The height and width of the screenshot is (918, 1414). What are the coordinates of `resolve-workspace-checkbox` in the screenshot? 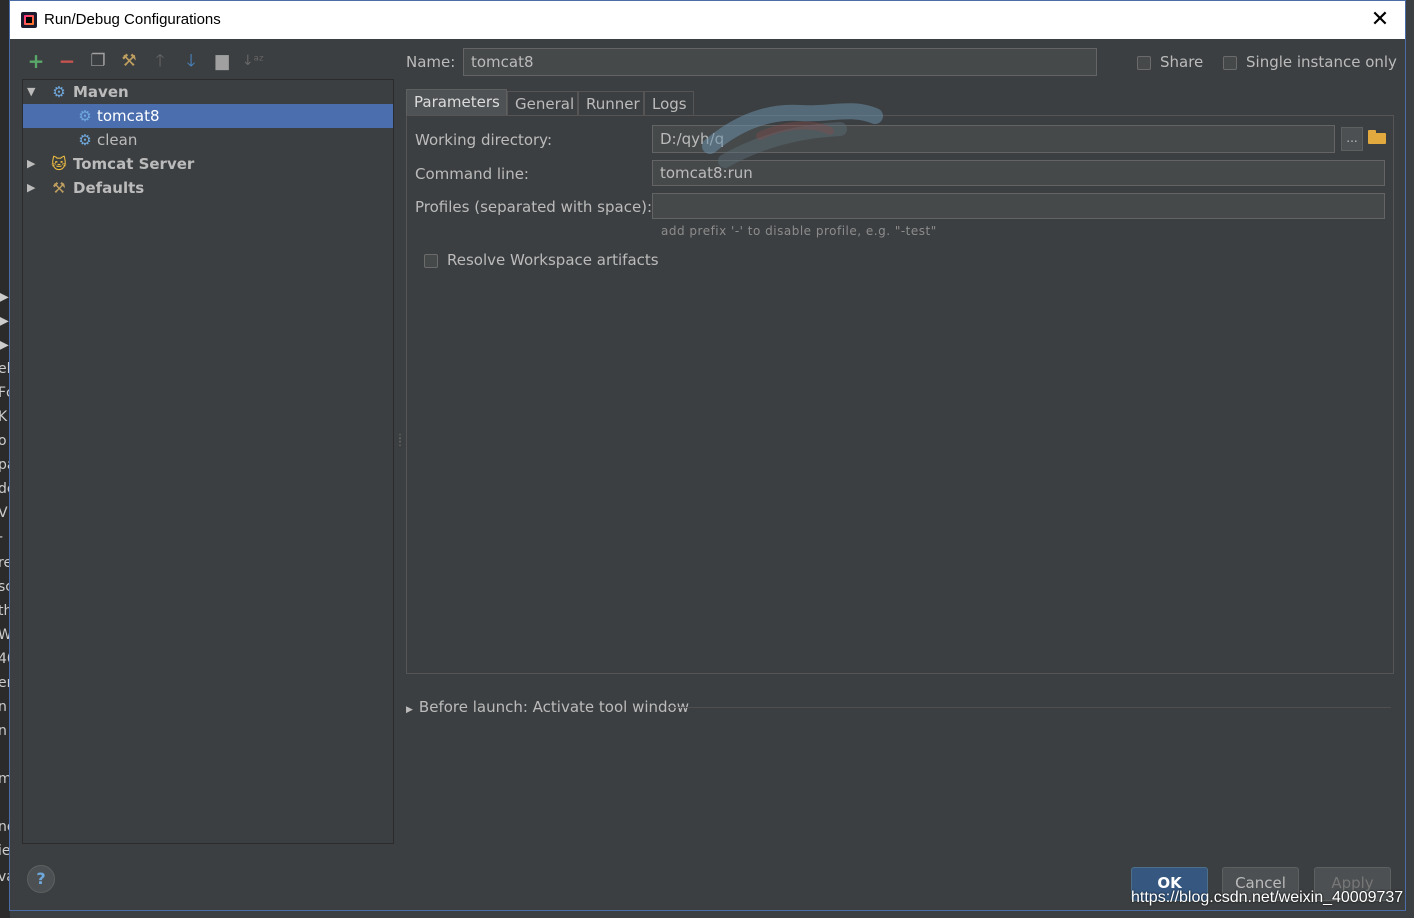 It's located at (431, 261).